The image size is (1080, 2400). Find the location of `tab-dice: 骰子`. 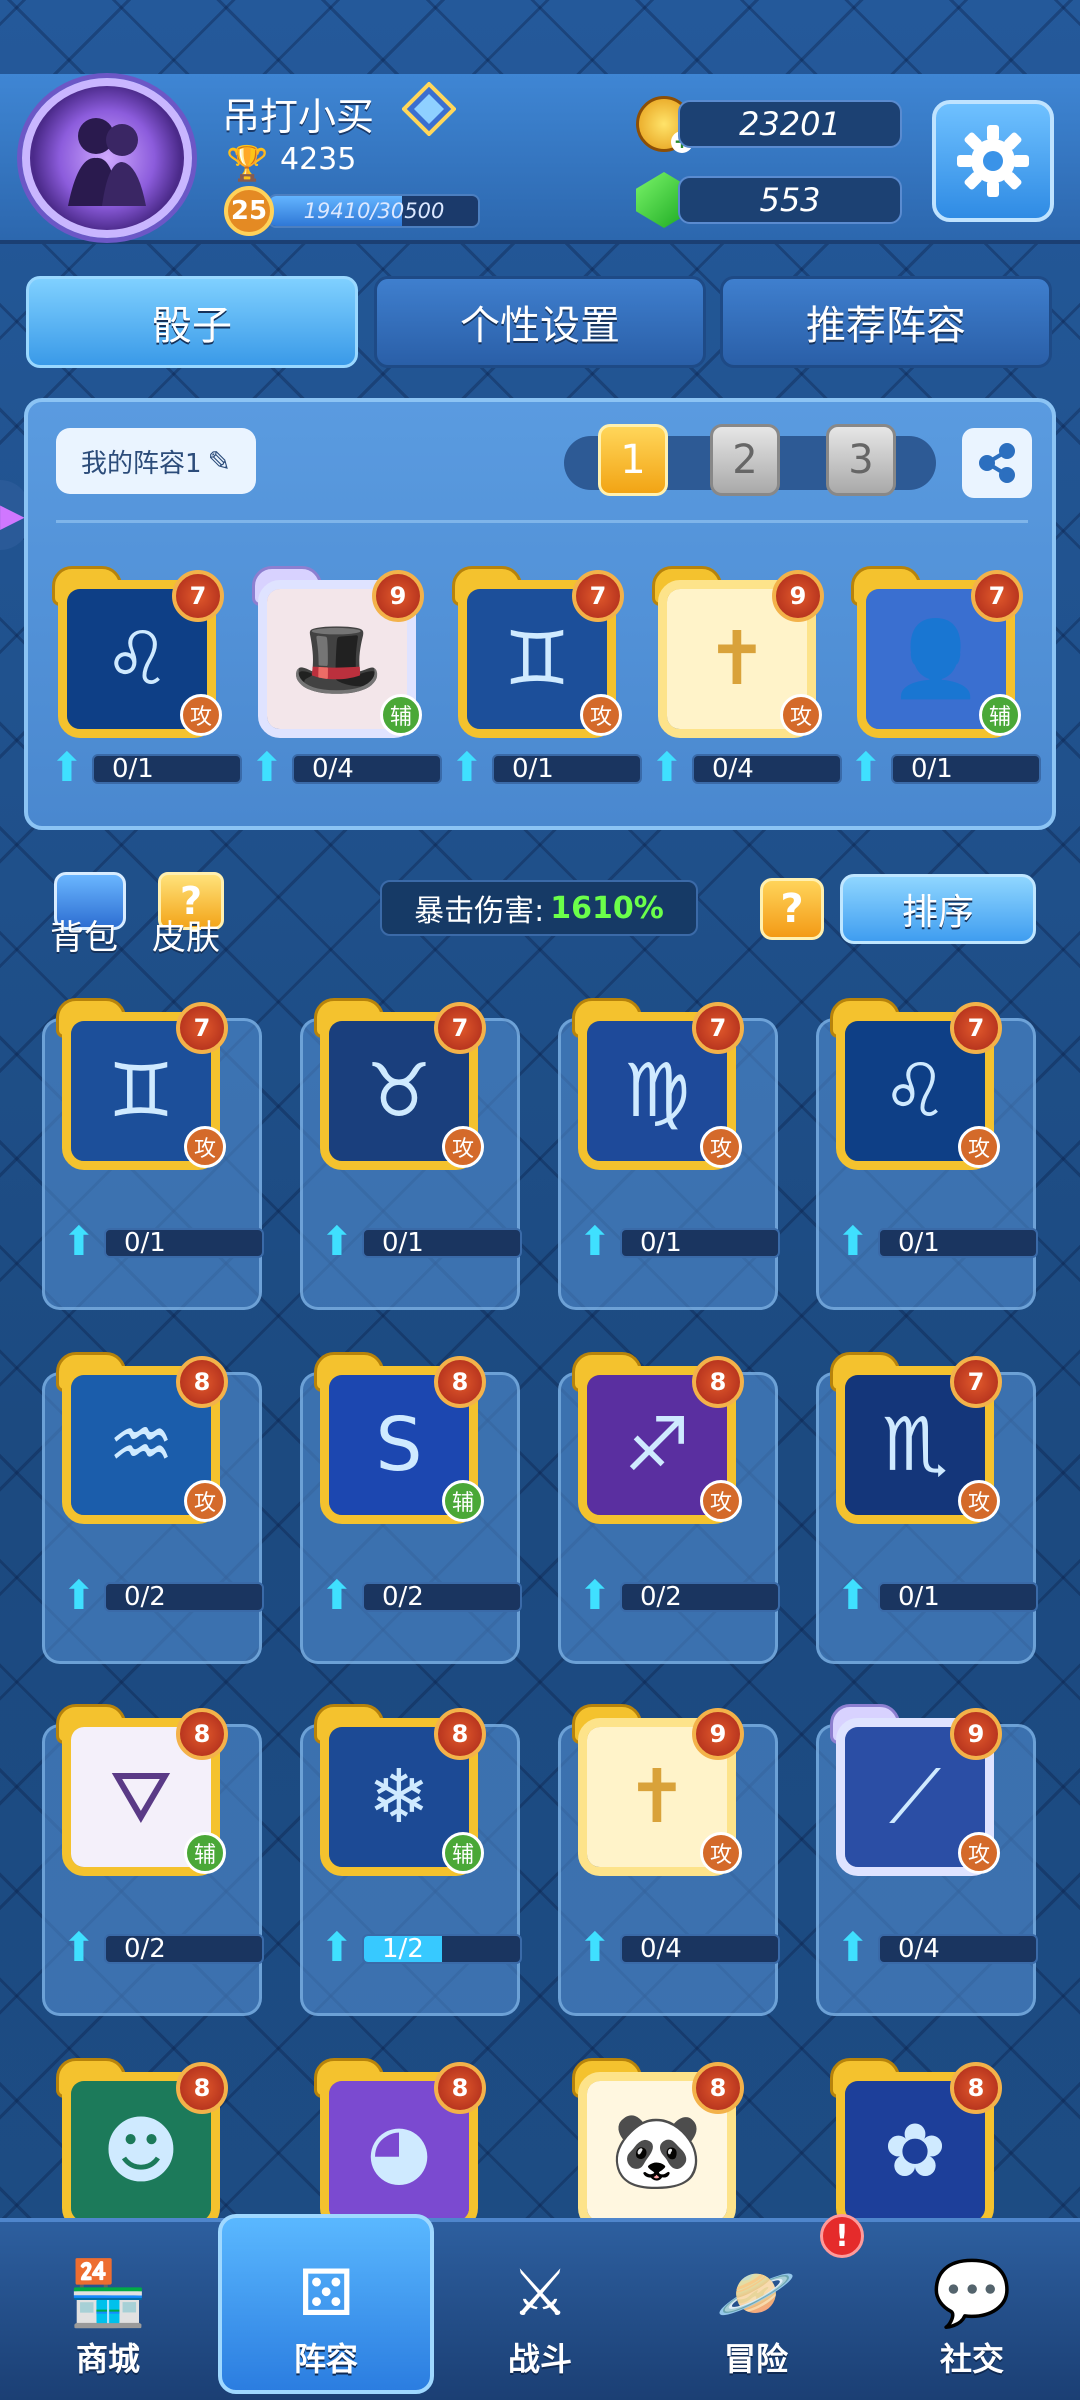

tab-dice: 骰子 is located at coordinates (192, 322).